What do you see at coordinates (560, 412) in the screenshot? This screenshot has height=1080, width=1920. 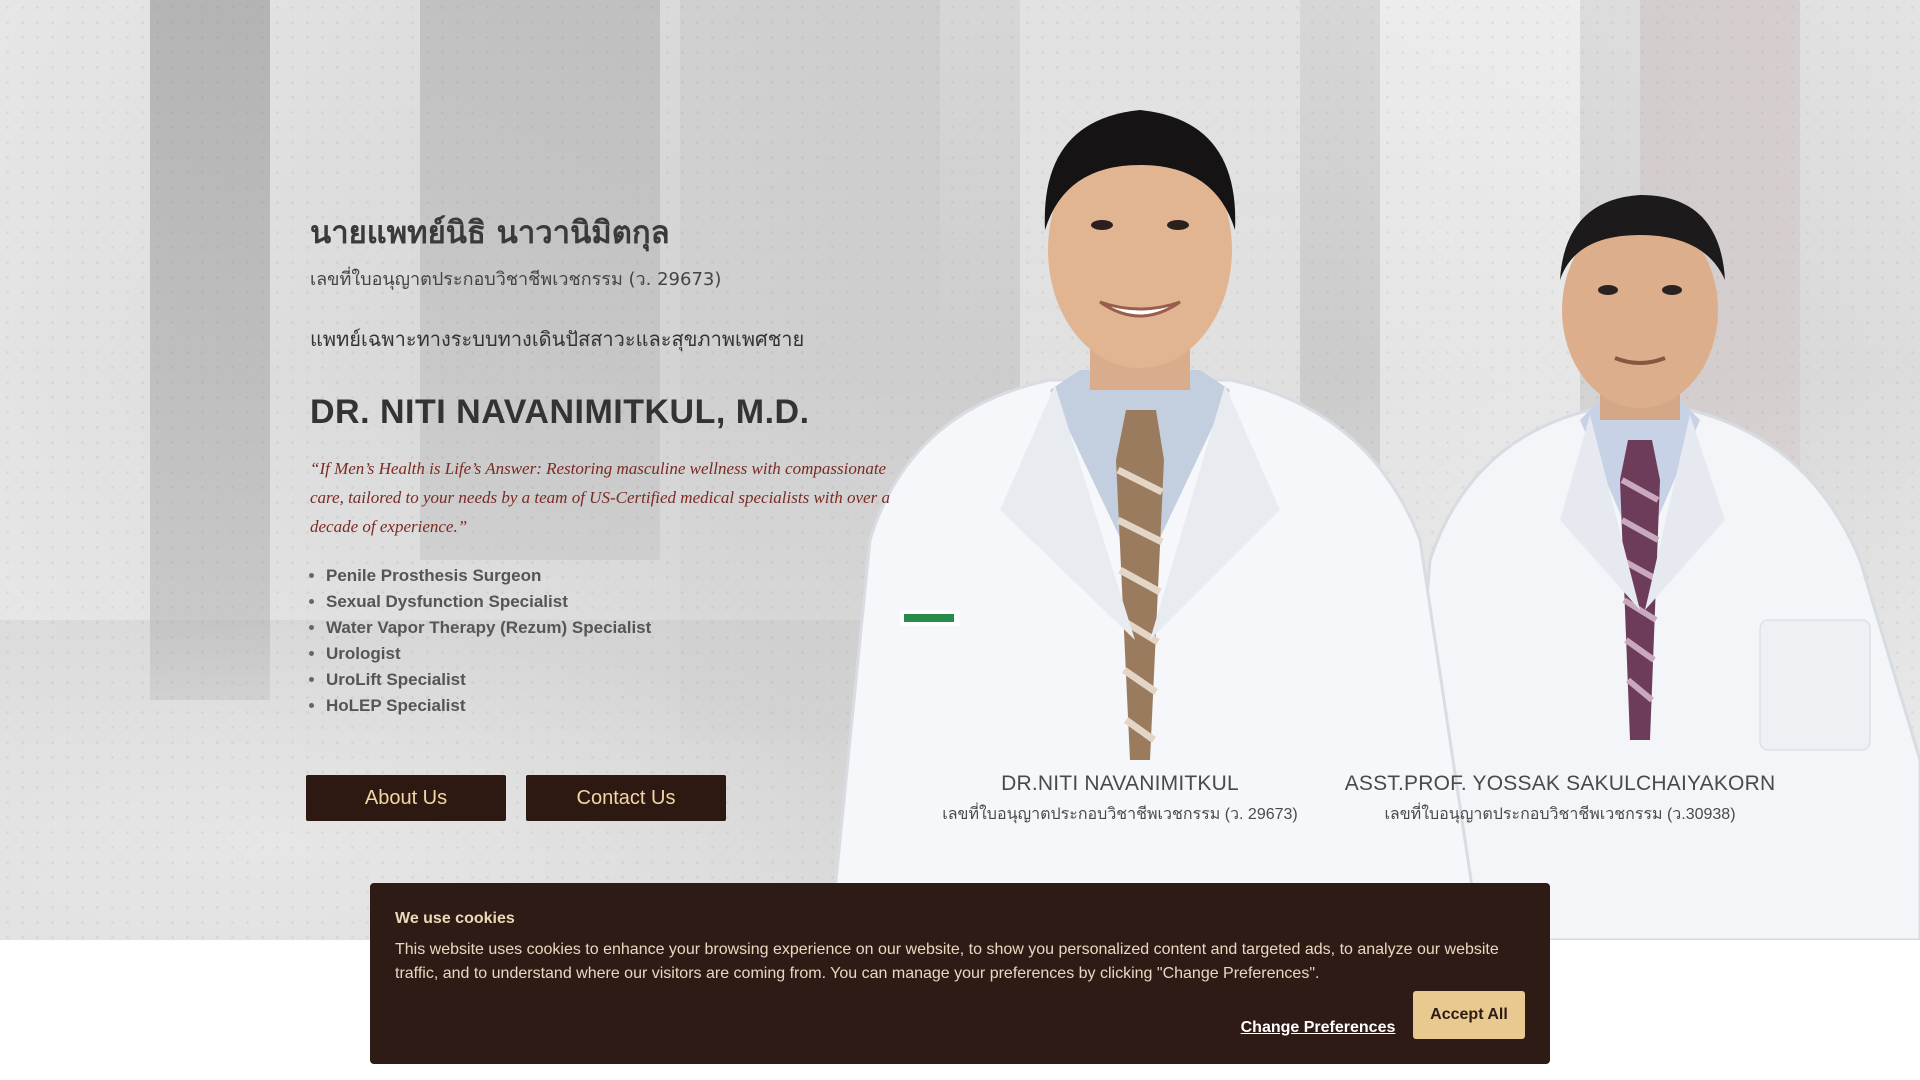 I see `doctor-english-name: DR. NITI NAVANIMITKUL, M.D.` at bounding box center [560, 412].